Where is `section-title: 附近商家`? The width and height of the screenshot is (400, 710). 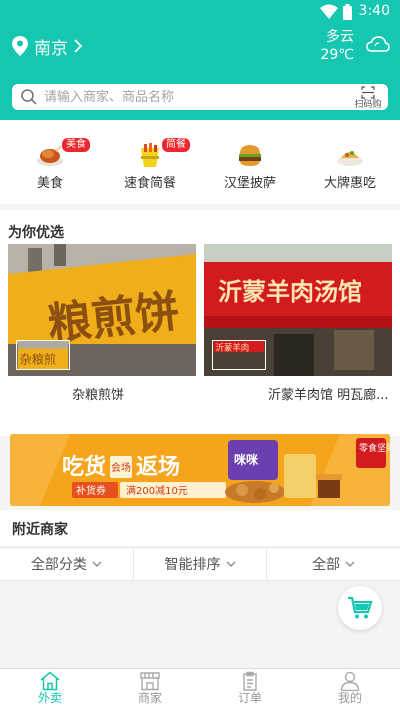
section-title: 附近商家 is located at coordinates (40, 530).